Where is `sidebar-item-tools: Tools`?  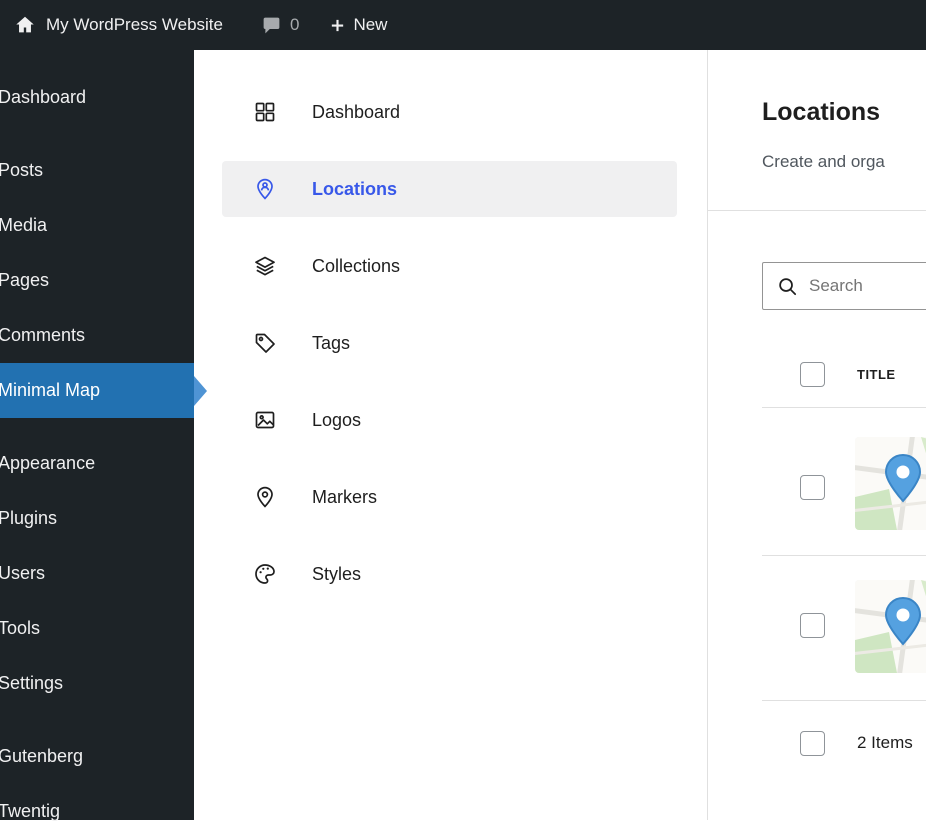
sidebar-item-tools: Tools is located at coordinates (97, 628).